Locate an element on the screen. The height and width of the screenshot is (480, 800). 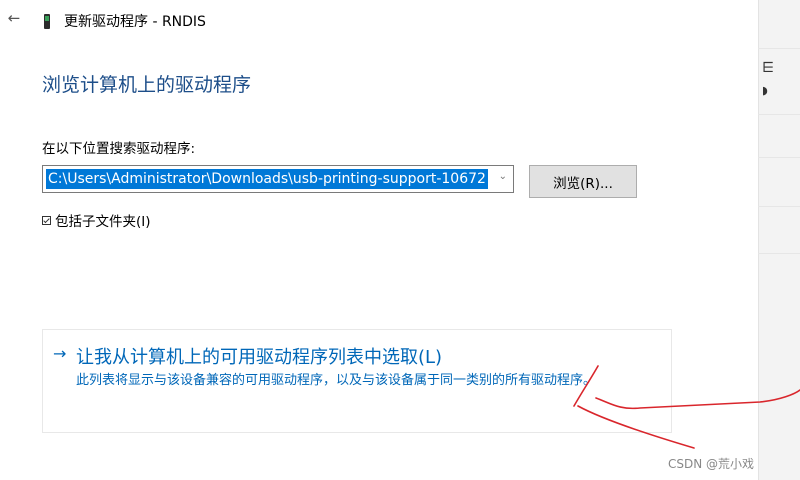
include-subfolders-row: 包括子文件夹(I) is located at coordinates (96, 220).